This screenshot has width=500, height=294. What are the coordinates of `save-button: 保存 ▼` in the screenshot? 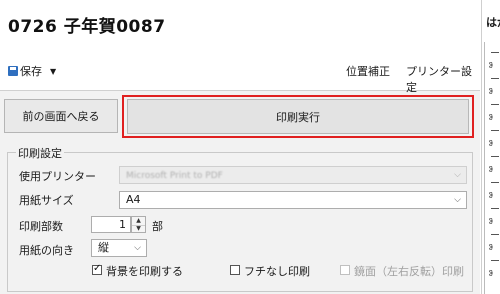 It's located at (32, 71).